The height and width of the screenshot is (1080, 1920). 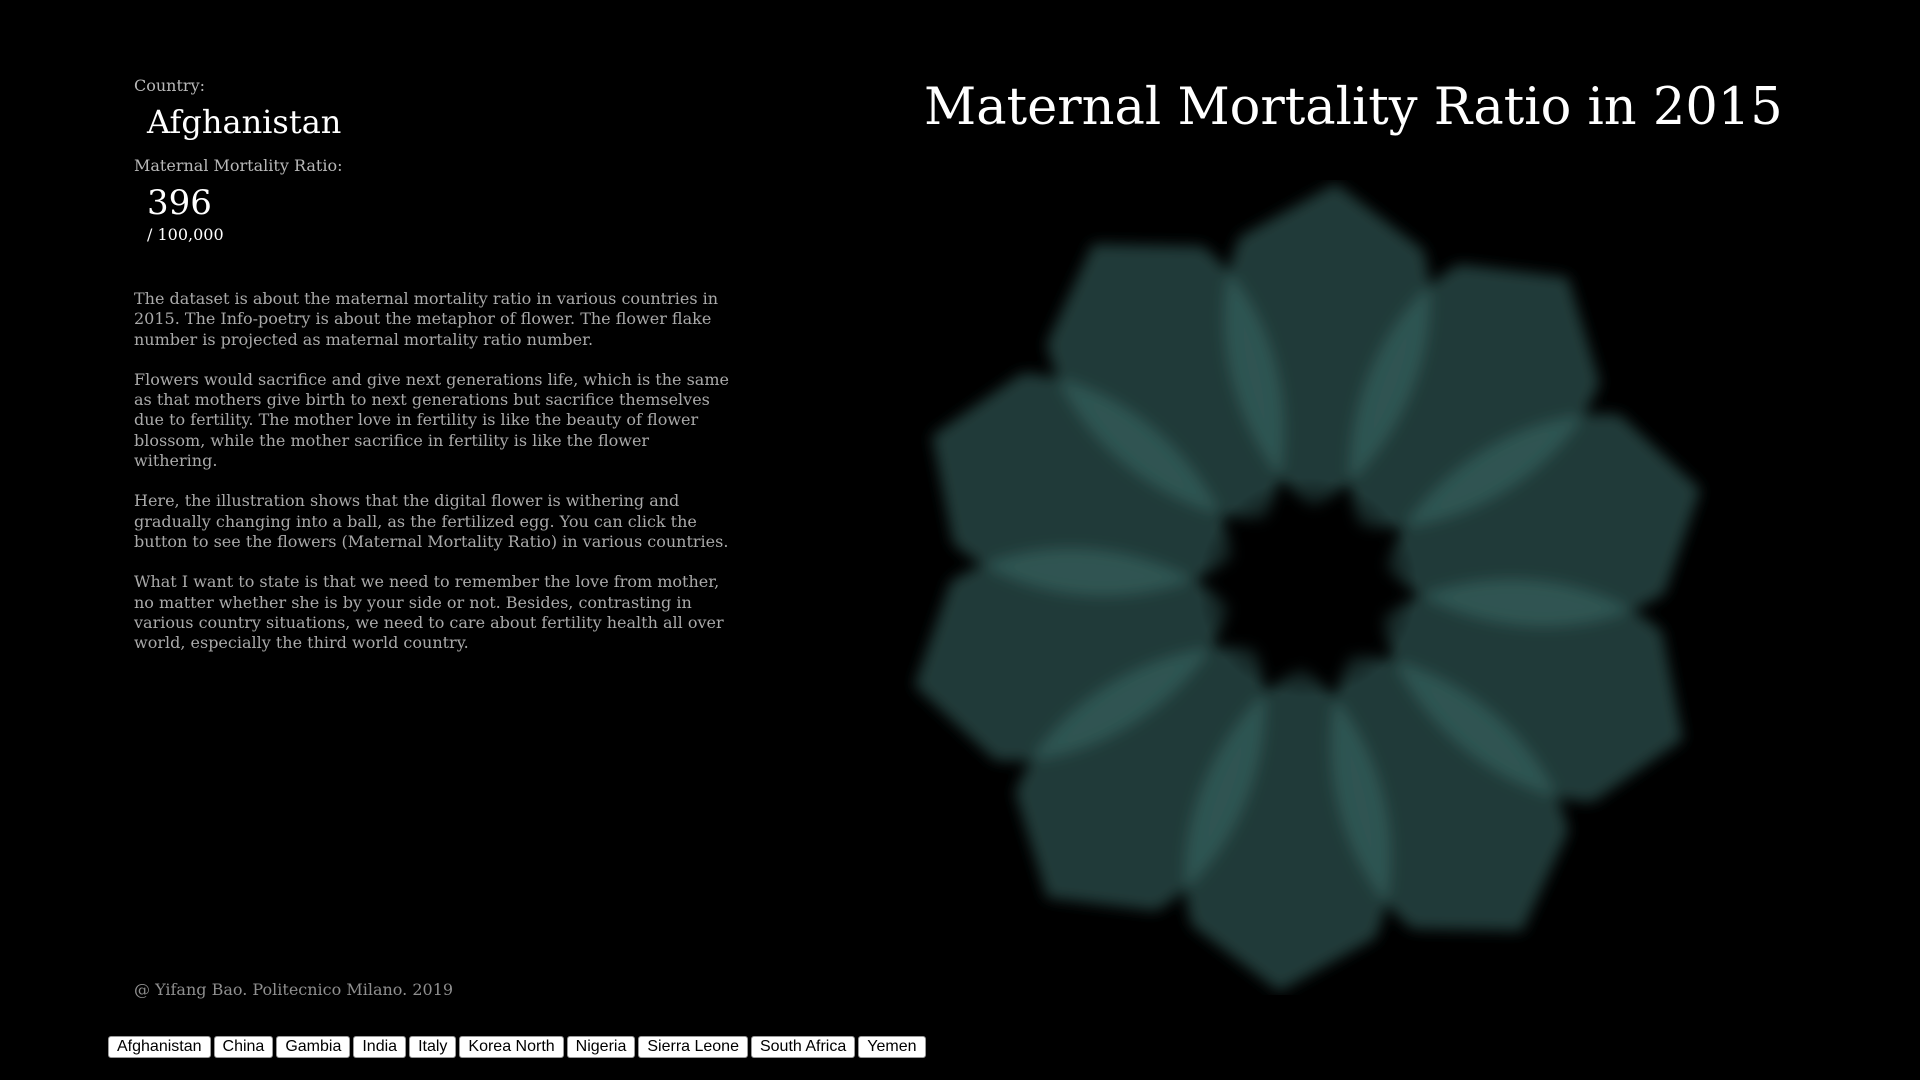 I want to click on country-button-yemen: Yemen, so click(x=892, y=1047).